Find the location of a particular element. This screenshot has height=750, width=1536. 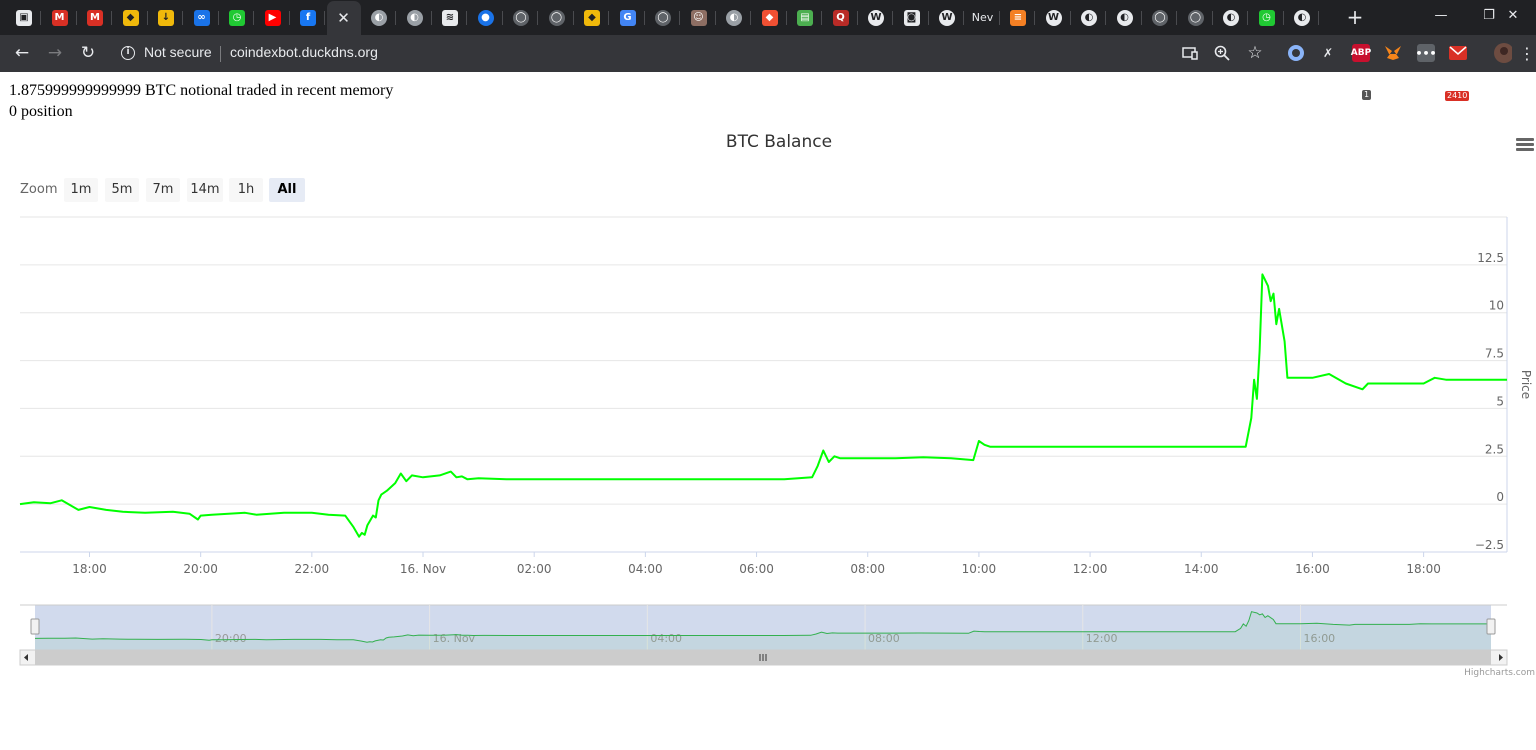

chart-context-menu-icon is located at coordinates (1525, 146).